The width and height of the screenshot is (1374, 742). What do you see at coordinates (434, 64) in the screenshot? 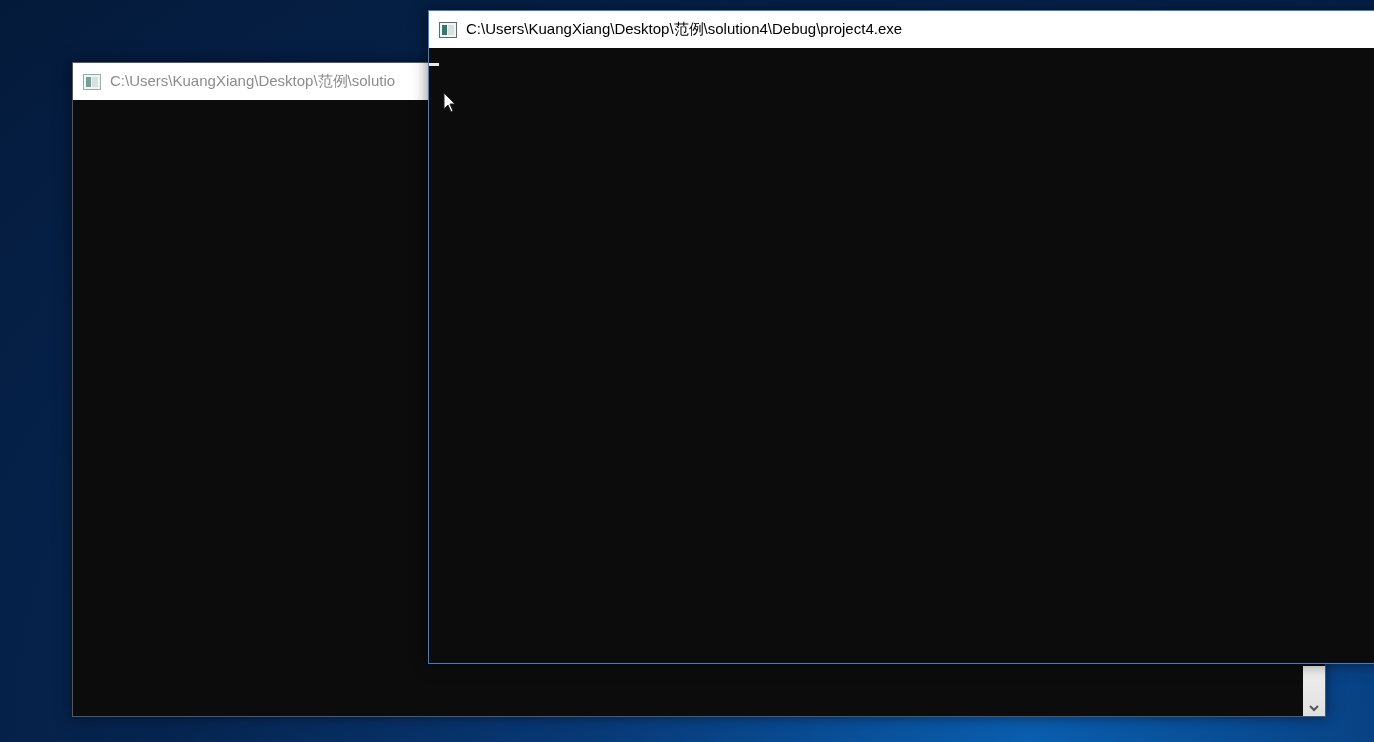
I see `text-cursor` at bounding box center [434, 64].